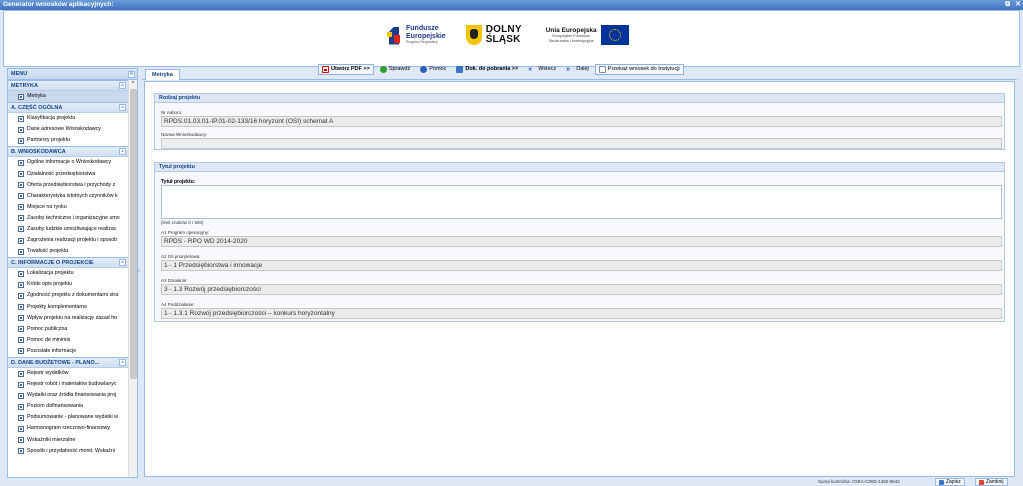  What do you see at coordinates (68, 440) in the screenshot?
I see `menu-item: Wskaźniki mierzalne` at bounding box center [68, 440].